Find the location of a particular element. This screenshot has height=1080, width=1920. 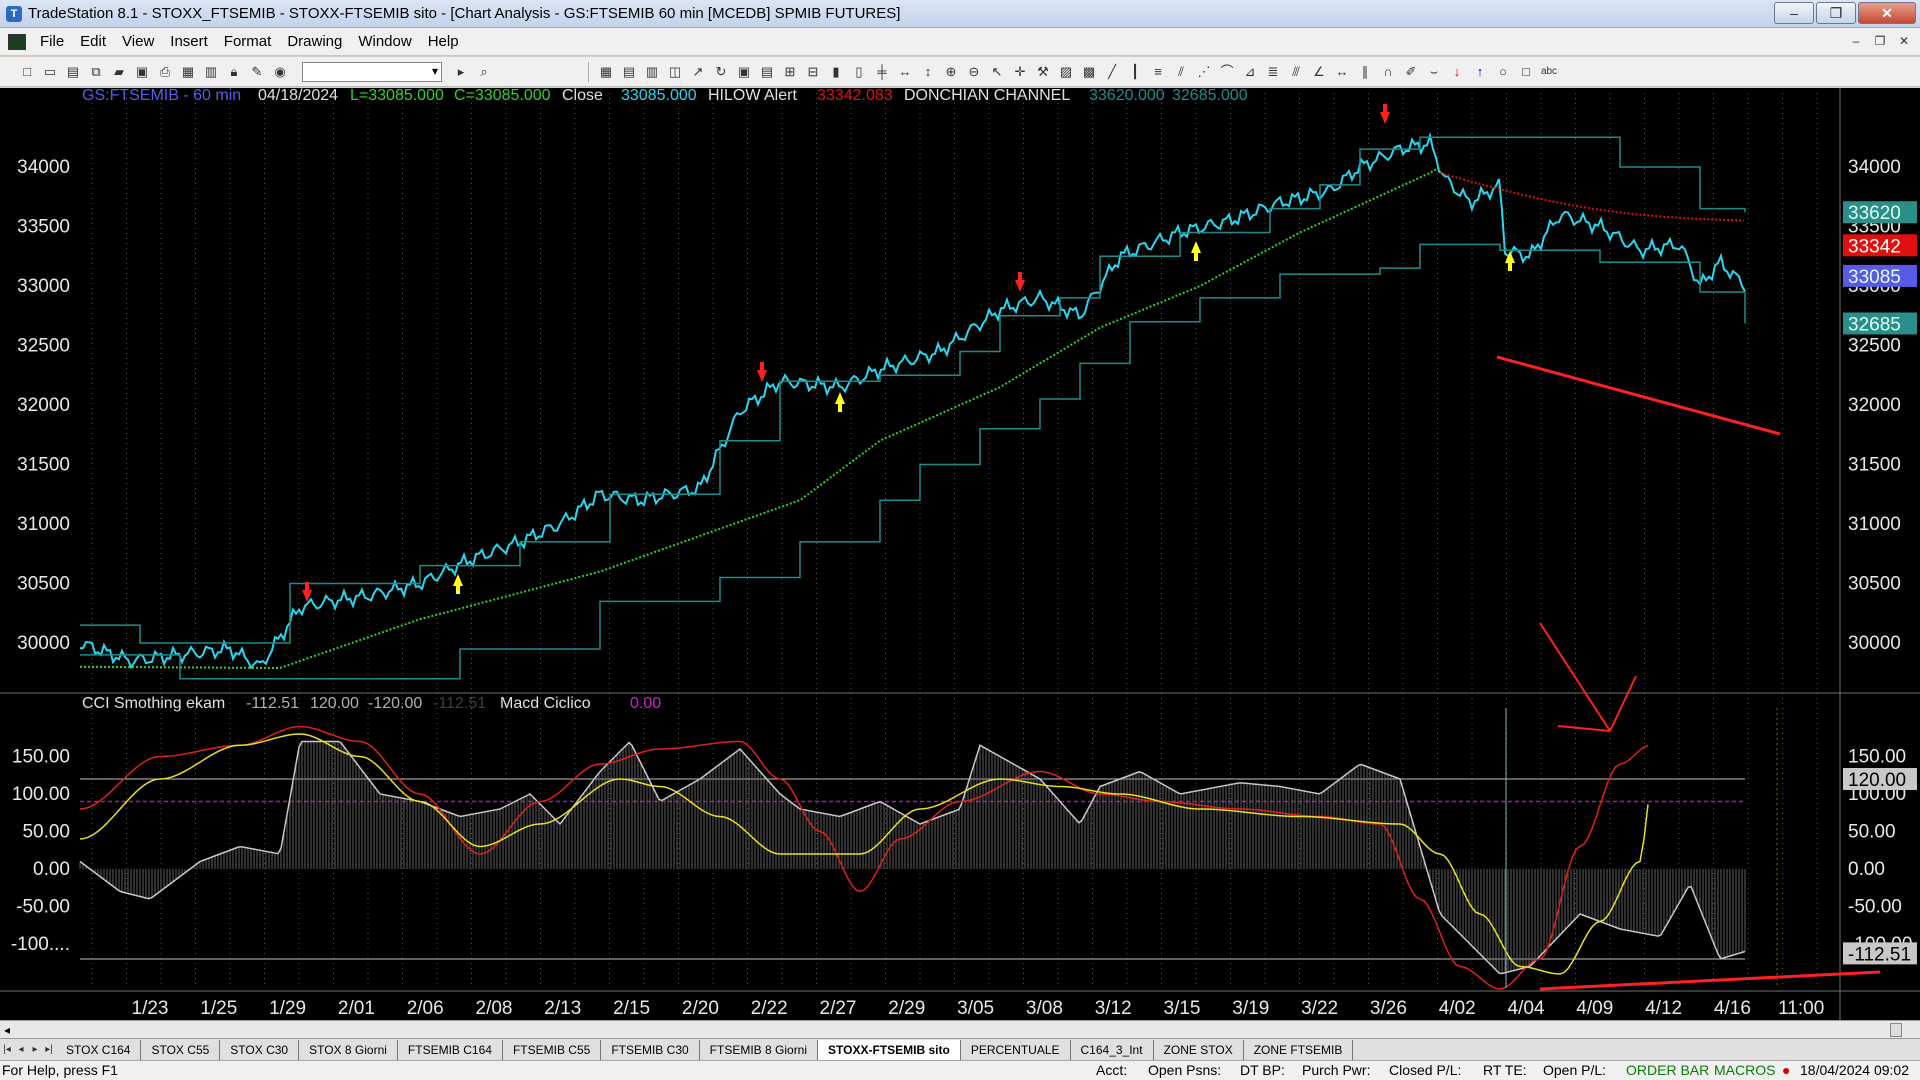

ellipse-icon: ○ is located at coordinates (1503, 72).